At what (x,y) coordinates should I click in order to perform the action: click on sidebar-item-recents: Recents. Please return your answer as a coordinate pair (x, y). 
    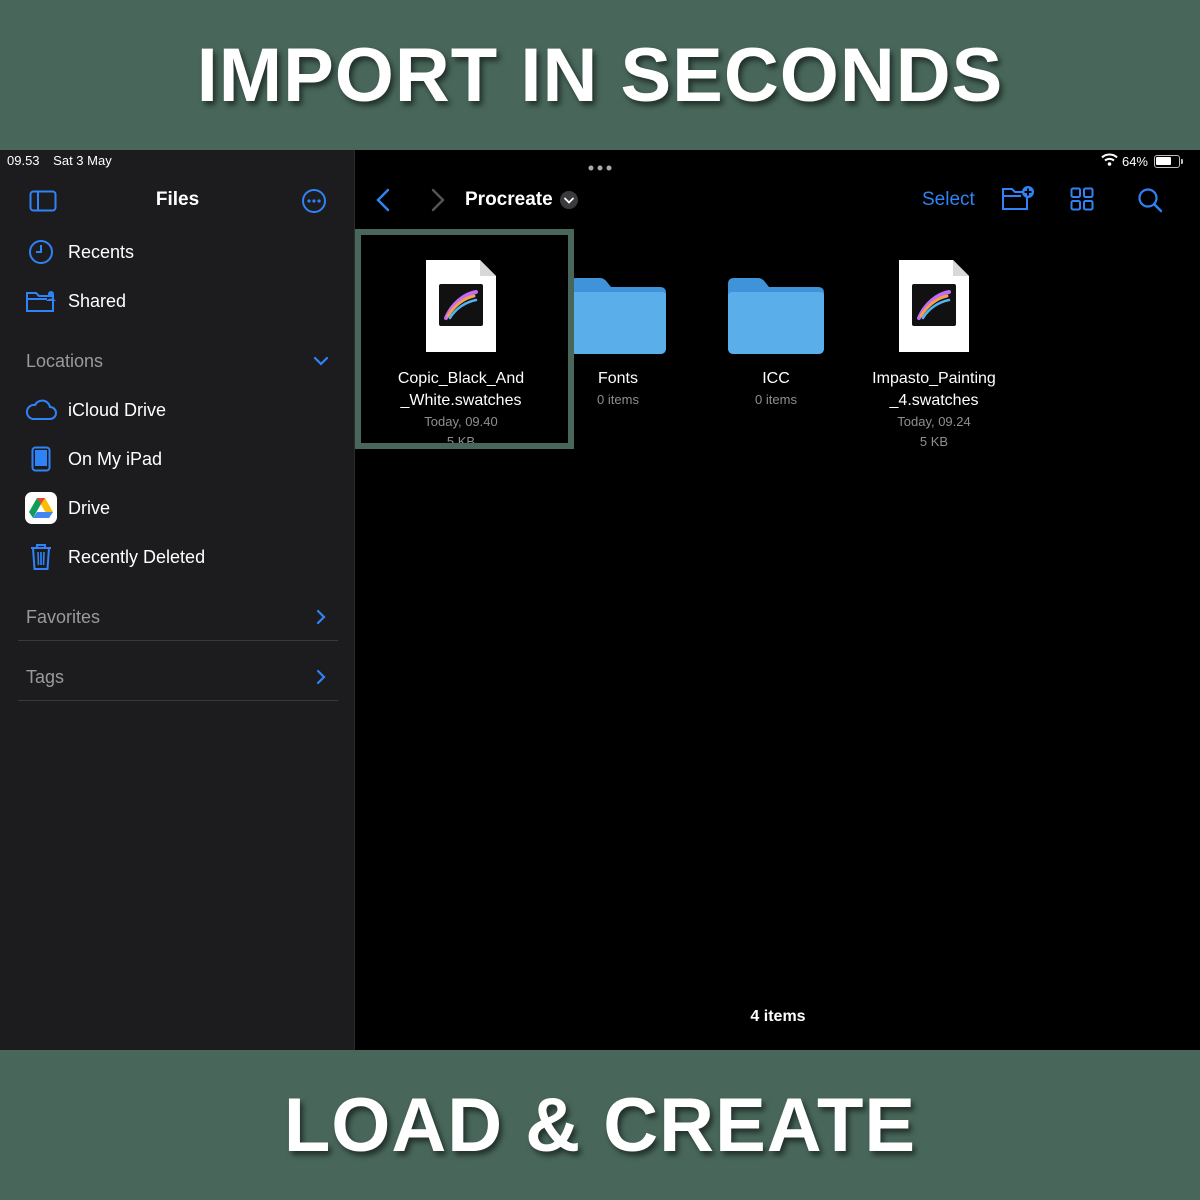
    Looking at the image, I should click on (177, 252).